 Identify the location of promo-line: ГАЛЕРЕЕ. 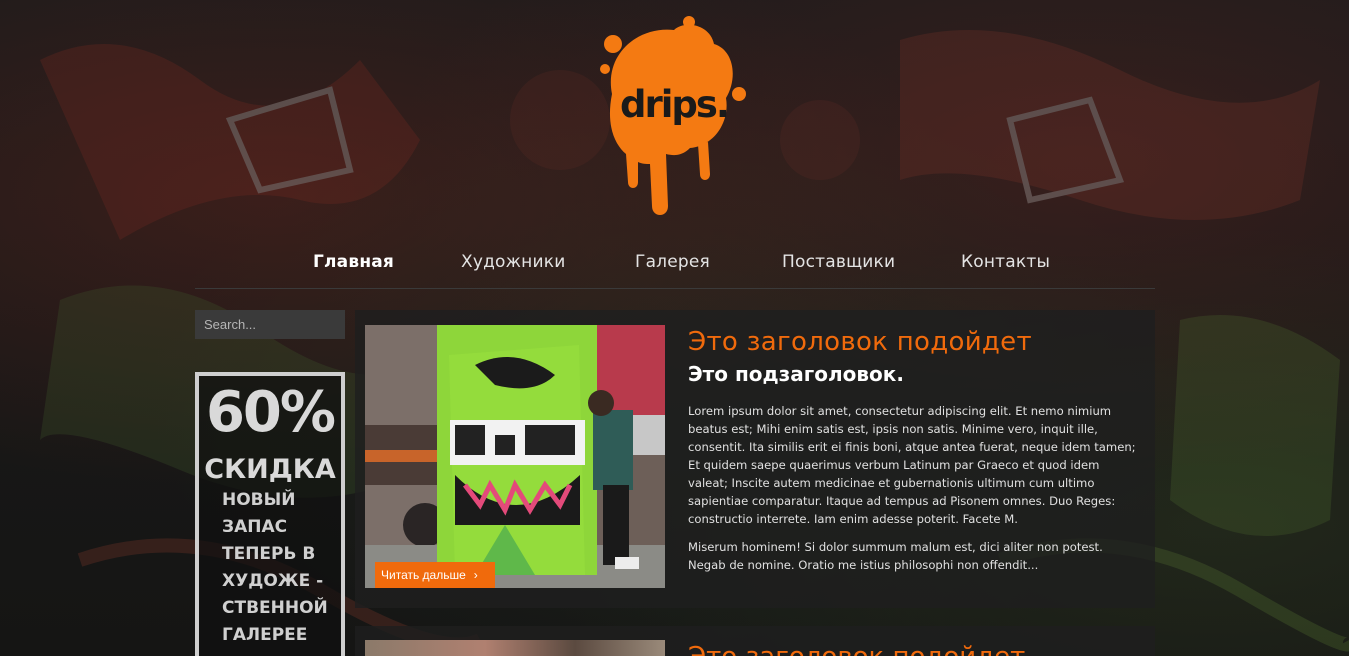
(265, 635).